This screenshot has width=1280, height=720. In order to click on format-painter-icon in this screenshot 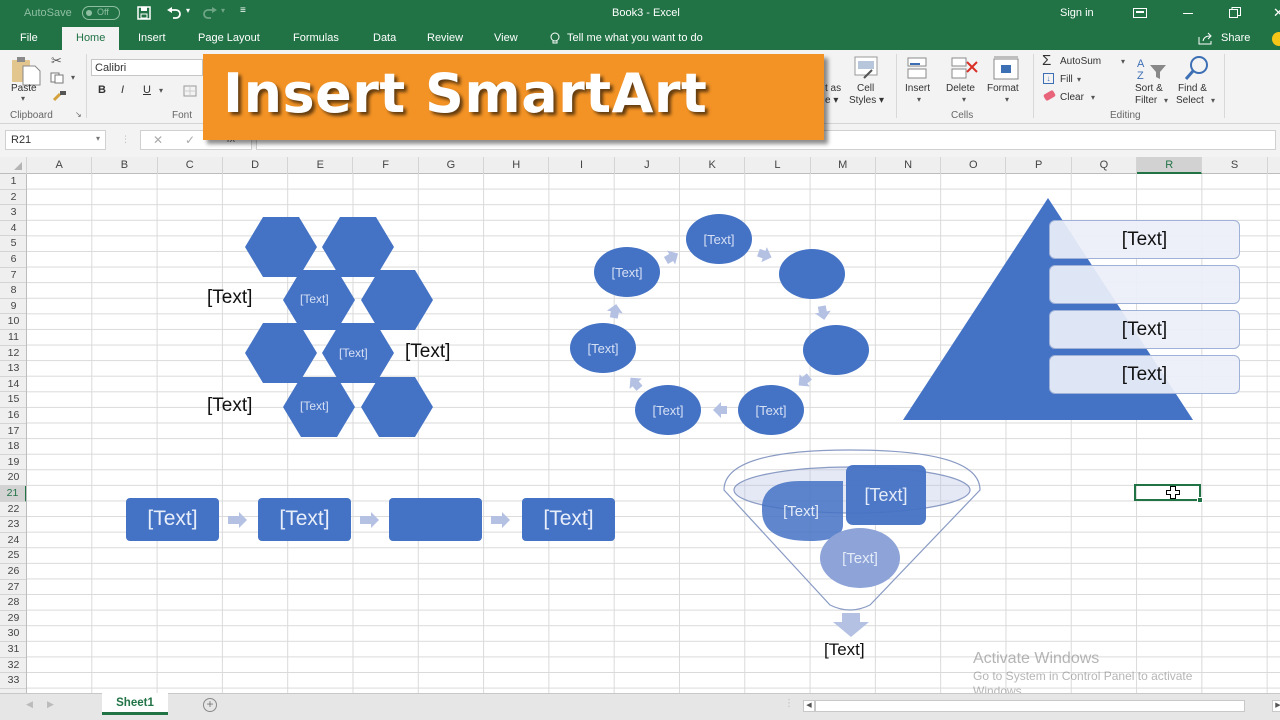, I will do `click(60, 96)`.